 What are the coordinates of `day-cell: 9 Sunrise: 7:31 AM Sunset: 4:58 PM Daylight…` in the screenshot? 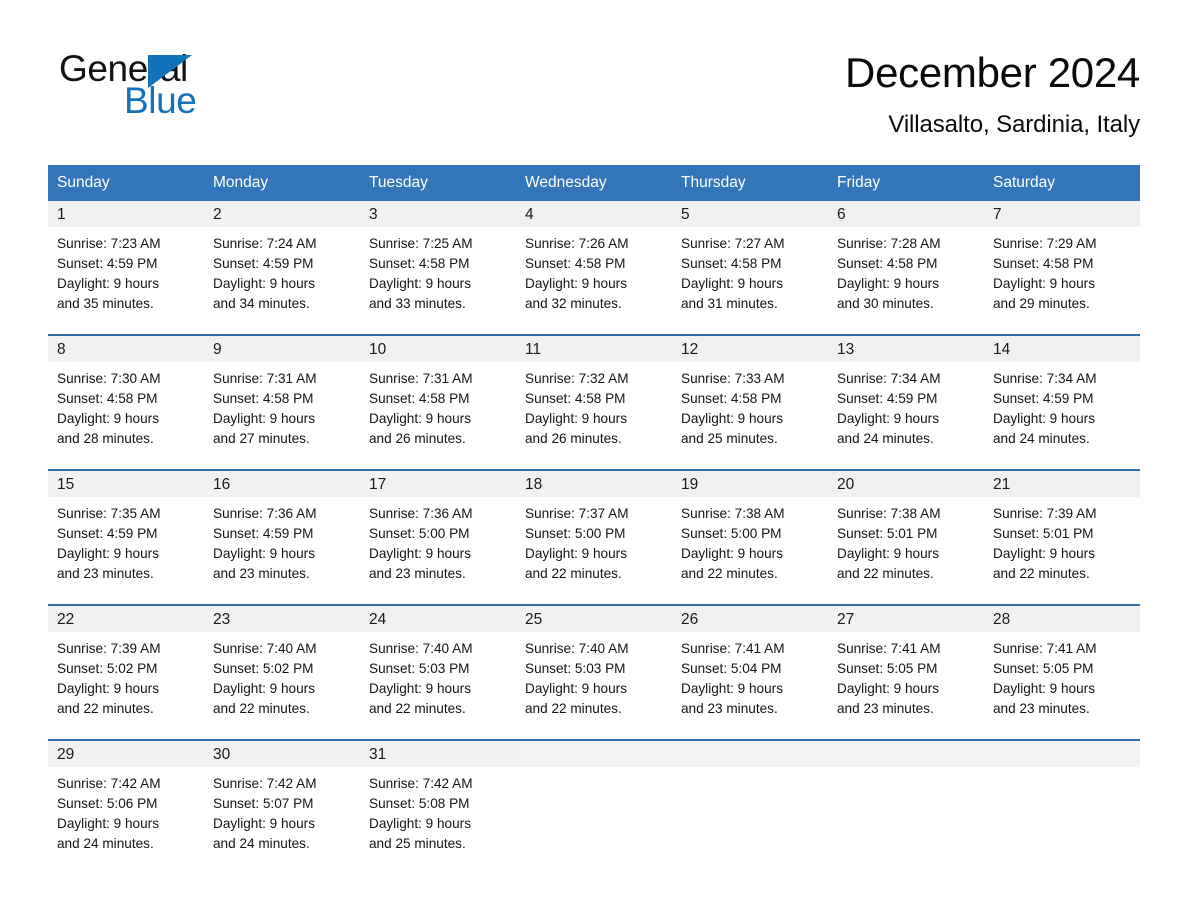 It's located at (282, 397).